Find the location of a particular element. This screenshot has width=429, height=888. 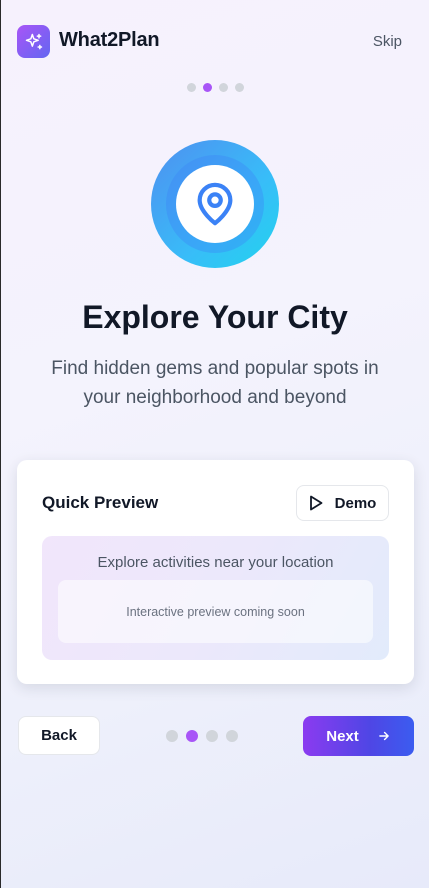

header: What2Plan Skip is located at coordinates (215, 42).